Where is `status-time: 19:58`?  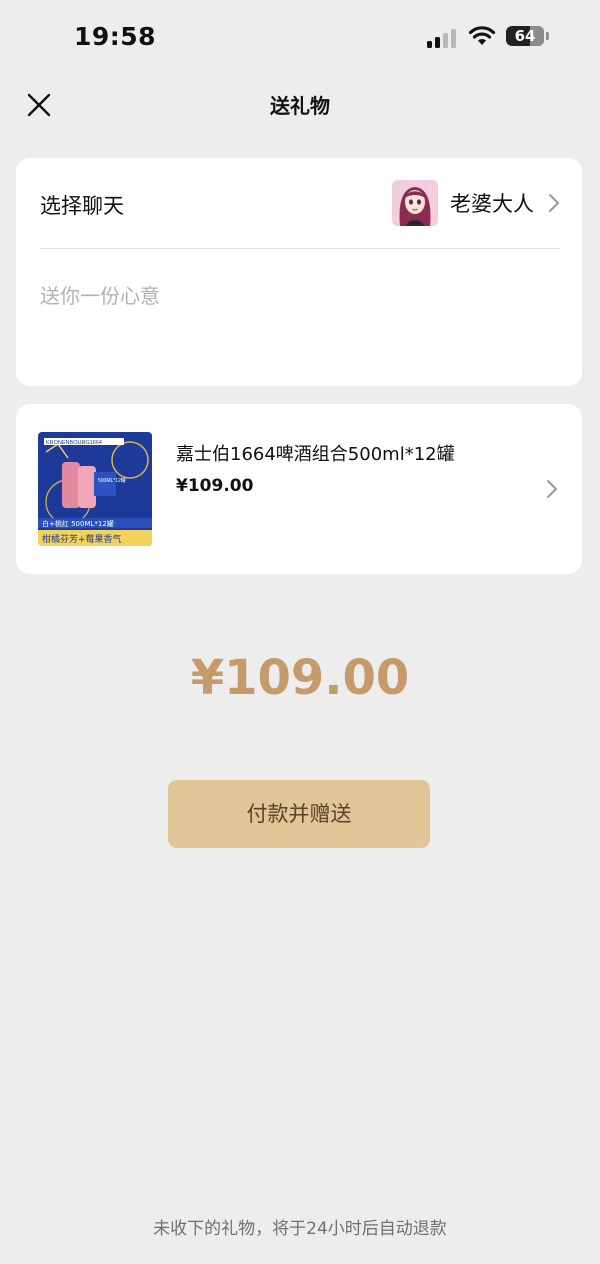
status-time: 19:58 is located at coordinates (115, 36).